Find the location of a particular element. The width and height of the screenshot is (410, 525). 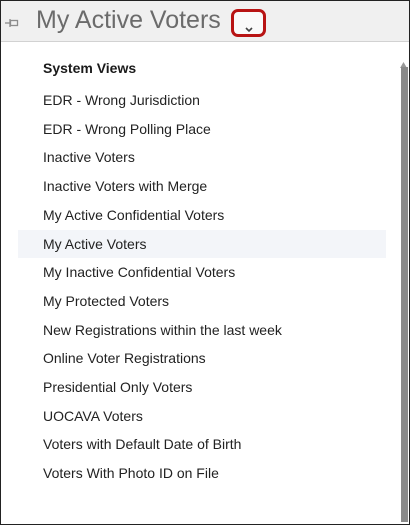

view-option: Presidential Only Voters is located at coordinates (202, 387).